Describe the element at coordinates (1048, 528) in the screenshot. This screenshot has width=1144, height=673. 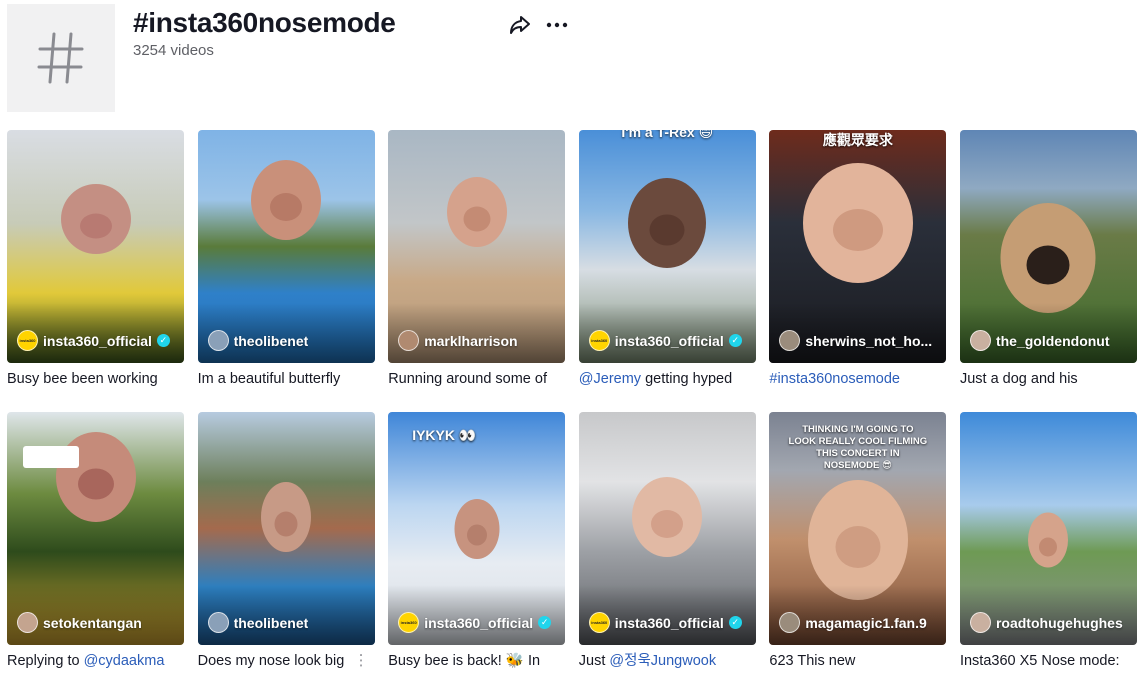
I see `video-thumbnail: roadtohugehughes` at that location.